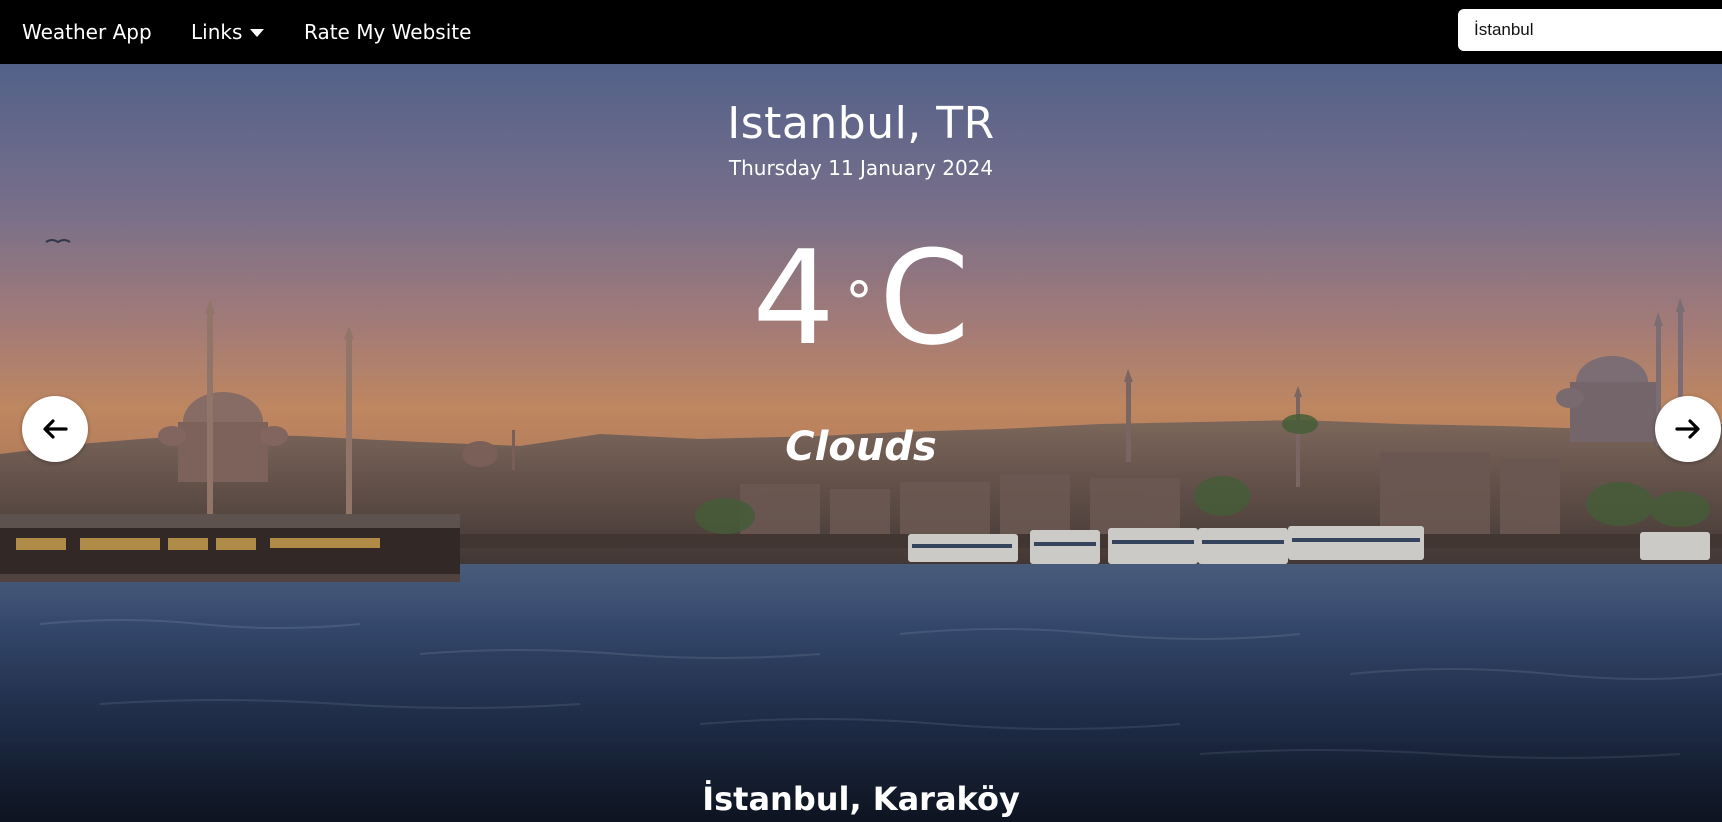 This screenshot has height=822, width=1722. I want to click on slide-caption: İstanbul, Karaköy, so click(861, 799).